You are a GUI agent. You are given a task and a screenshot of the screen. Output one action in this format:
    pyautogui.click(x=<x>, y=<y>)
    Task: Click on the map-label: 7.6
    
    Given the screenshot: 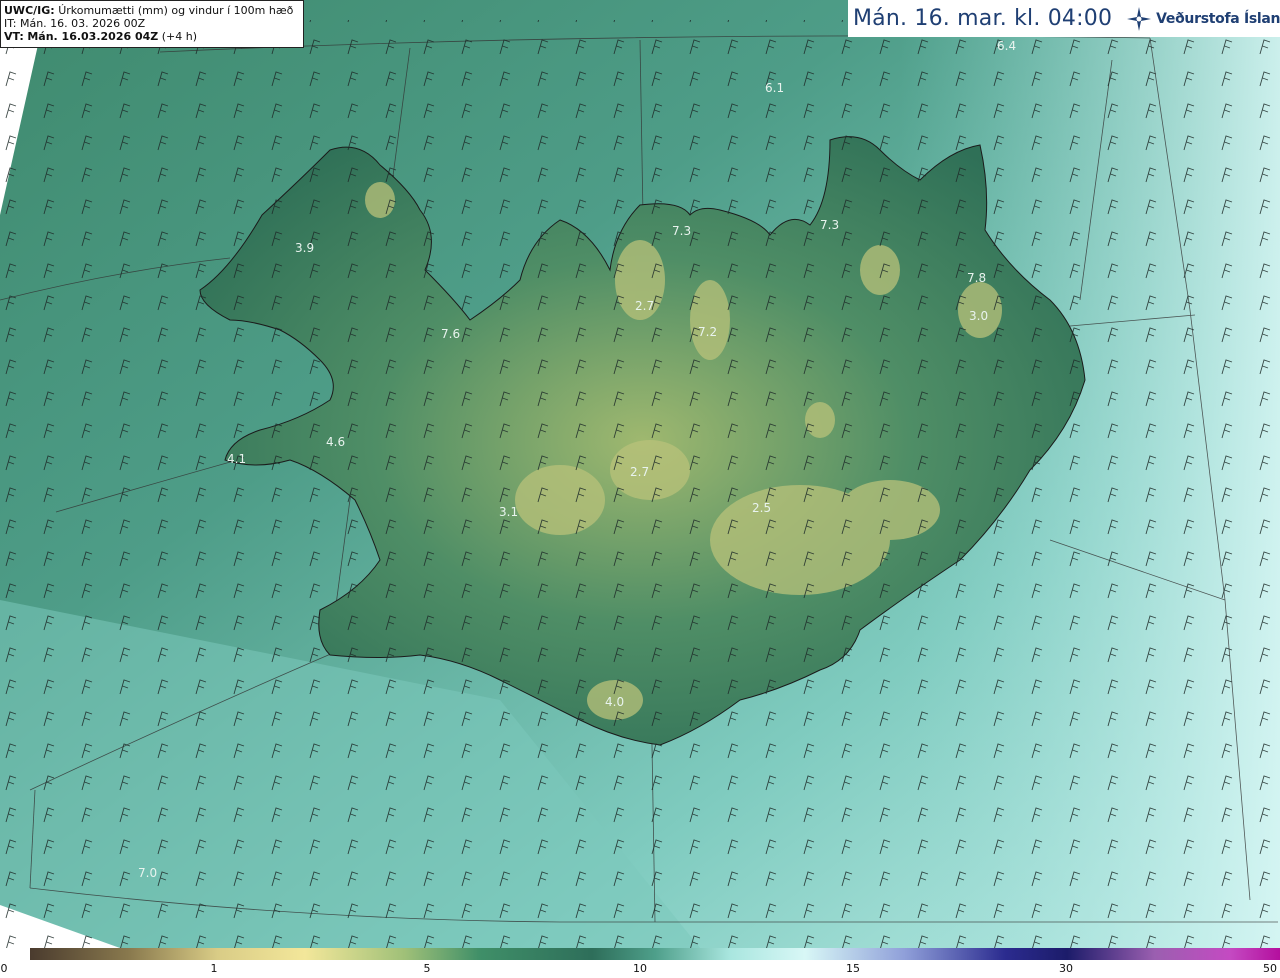 What is the action you would take?
    pyautogui.click(x=450, y=334)
    